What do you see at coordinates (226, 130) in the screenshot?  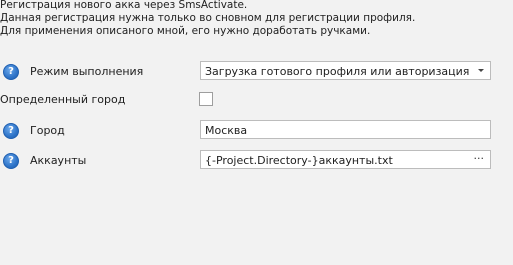 I see `city-input-value: Москва` at bounding box center [226, 130].